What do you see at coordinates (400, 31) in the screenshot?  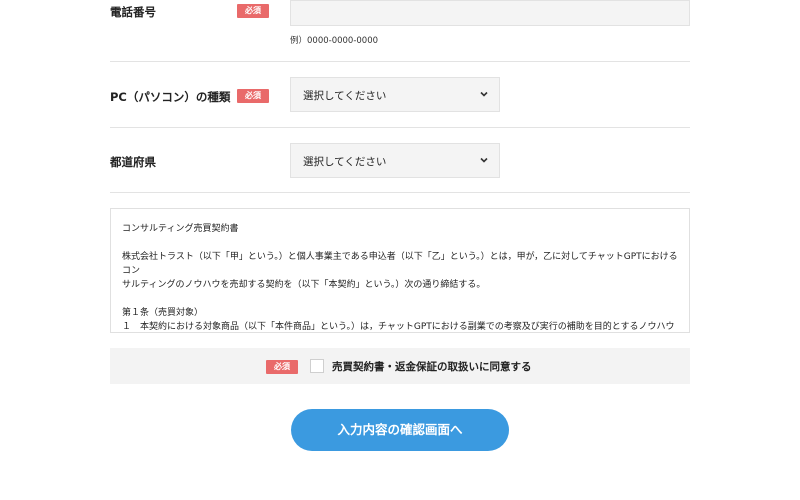 I see `phone-row: 電話番号 必須 例）0000-0000-0000` at bounding box center [400, 31].